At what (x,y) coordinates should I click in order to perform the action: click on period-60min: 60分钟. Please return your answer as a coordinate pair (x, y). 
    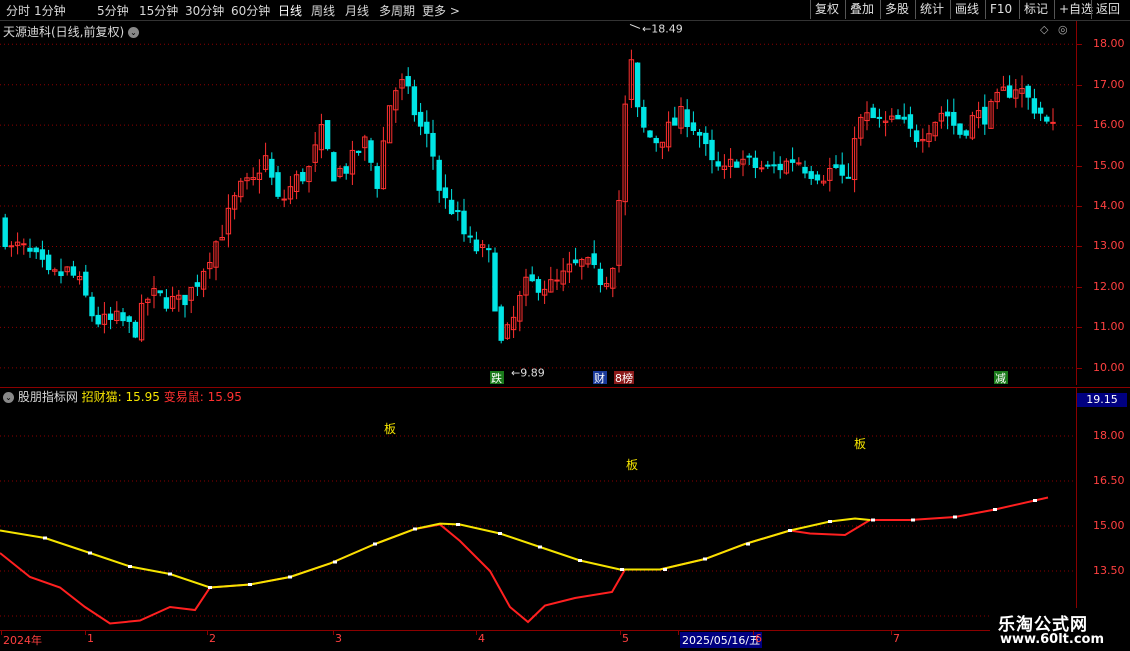
    Looking at the image, I should click on (250, 10).